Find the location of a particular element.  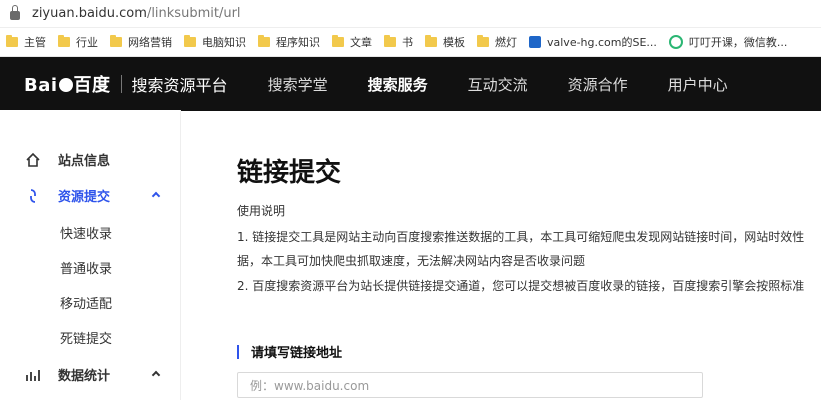

top-navigation: Bai 百度 搜索资源平台 搜索学堂 搜索服务 互动交流 资源合作 用户中心 is located at coordinates (410, 84).